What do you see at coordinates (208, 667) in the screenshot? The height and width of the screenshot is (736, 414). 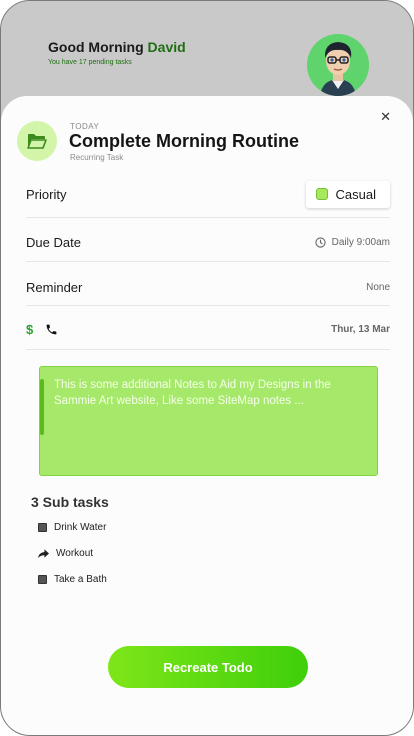 I see `recreate-todo-button: Recreate Todo` at bounding box center [208, 667].